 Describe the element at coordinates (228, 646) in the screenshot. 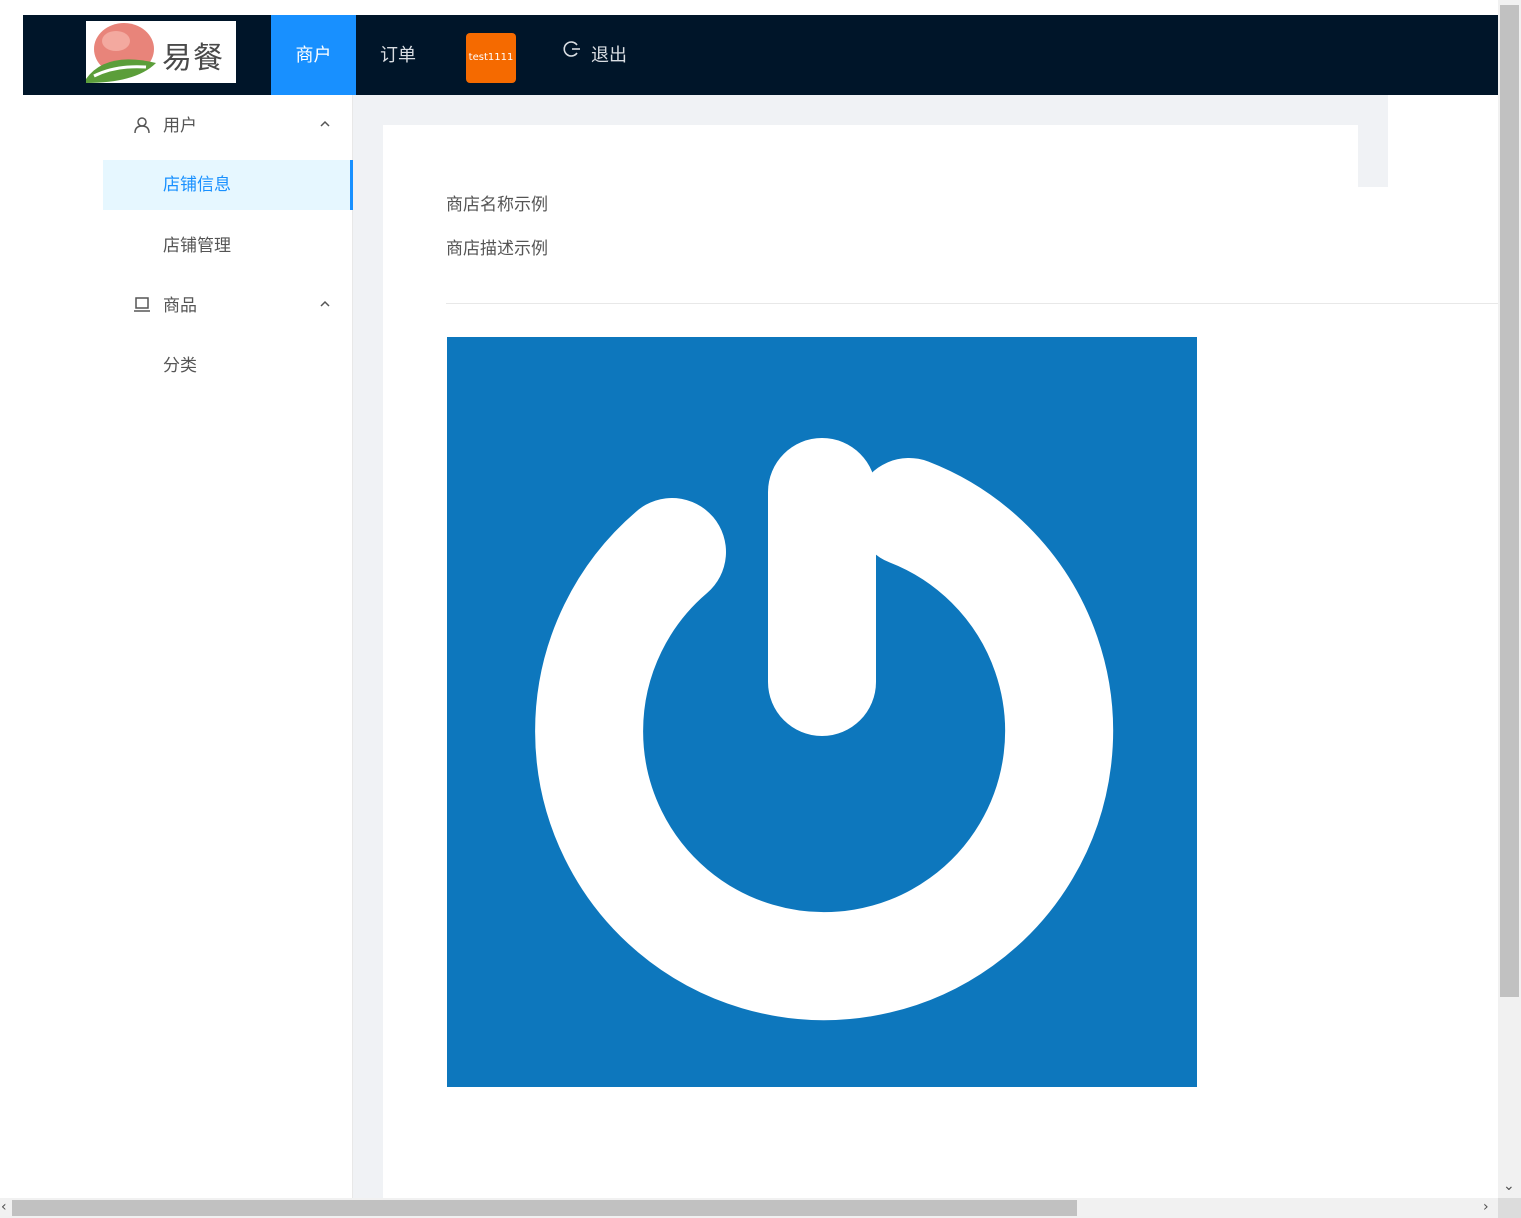

I see `sidebar: 用户 店铺信息 店铺管理 商品 分类` at that location.